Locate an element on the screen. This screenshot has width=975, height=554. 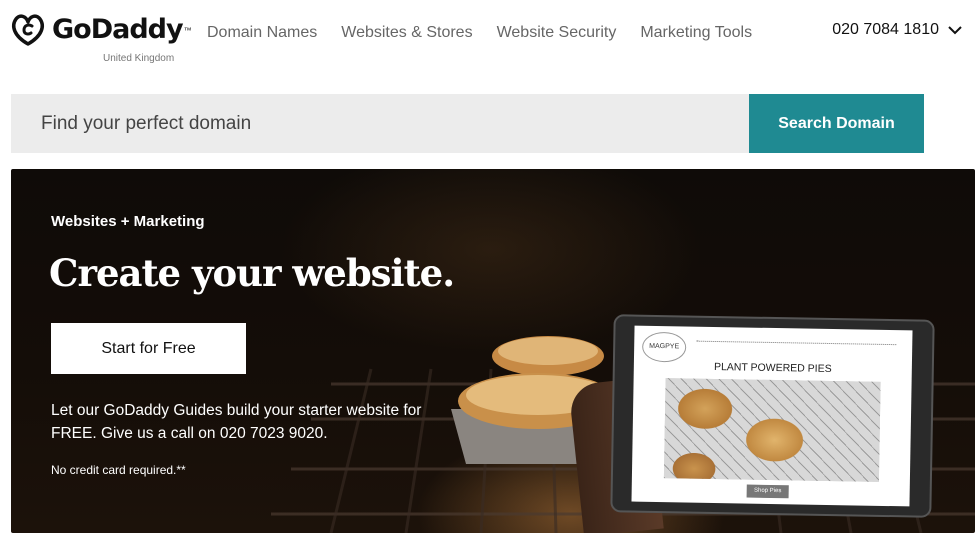
domain-search-bar: Search Domain is located at coordinates (467, 123).